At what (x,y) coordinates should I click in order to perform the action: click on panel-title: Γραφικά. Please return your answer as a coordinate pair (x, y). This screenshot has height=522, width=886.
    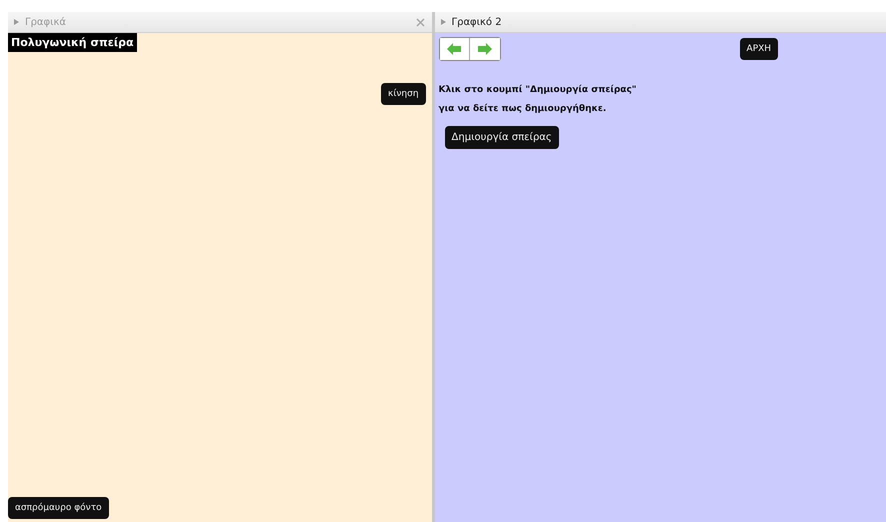
    Looking at the image, I should click on (46, 22).